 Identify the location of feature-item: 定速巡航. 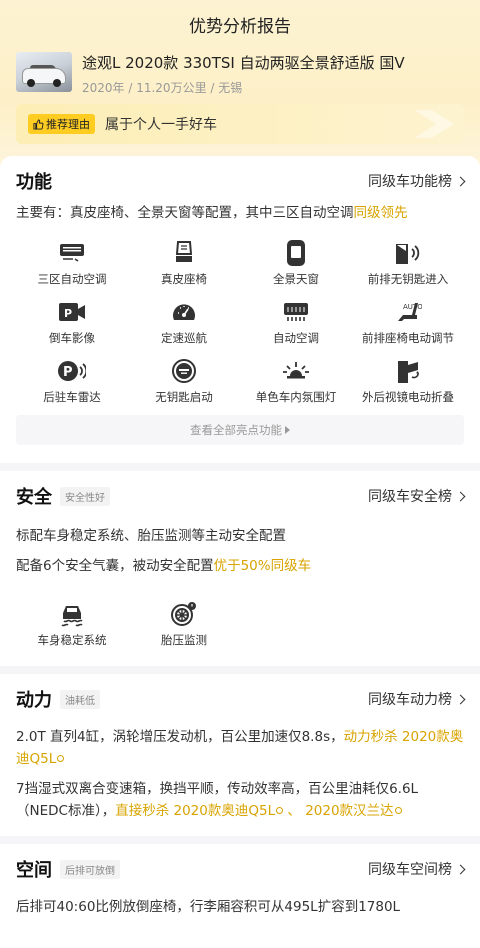
(184, 322).